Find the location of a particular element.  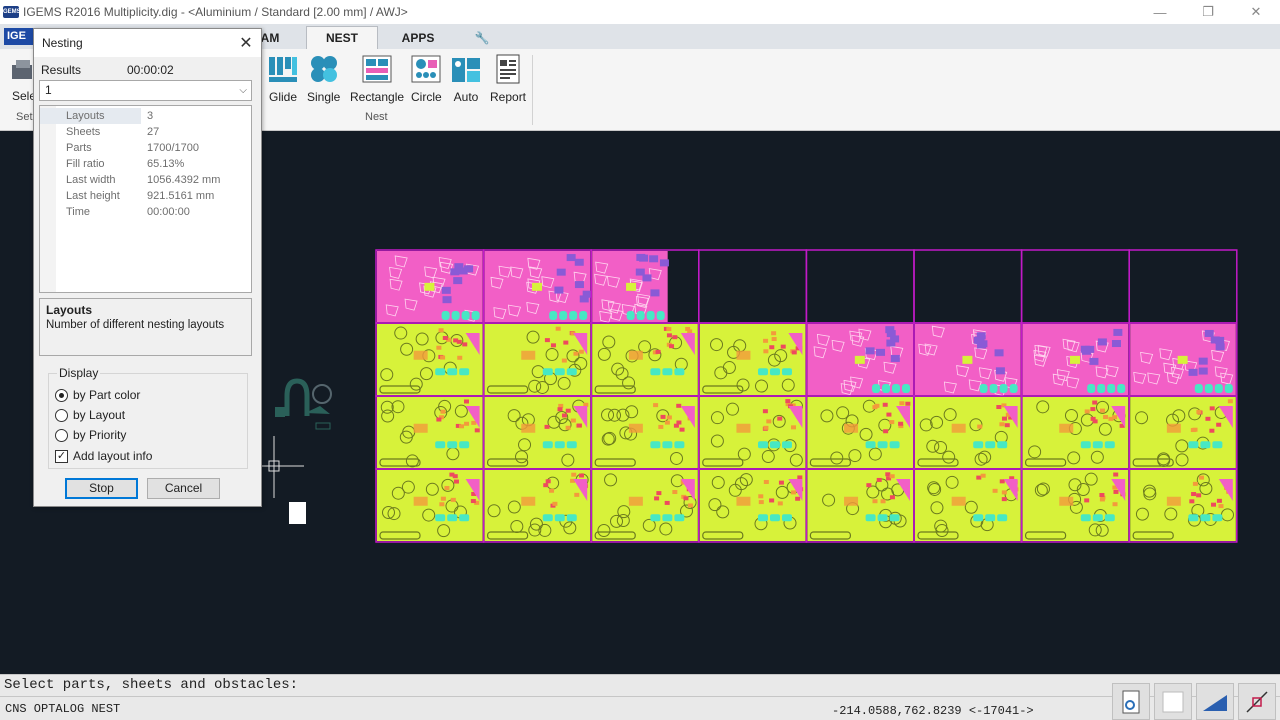

document-icon is located at coordinates (1131, 701).